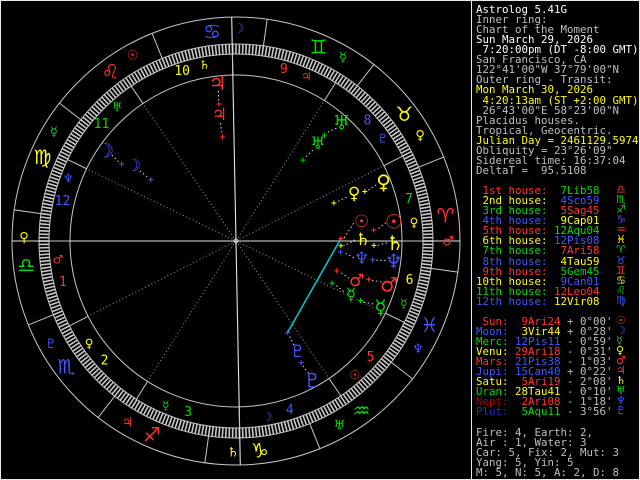 This screenshot has height=480, width=640. I want to click on sign-glyph-aquarius: ♒, so click(362, 411).